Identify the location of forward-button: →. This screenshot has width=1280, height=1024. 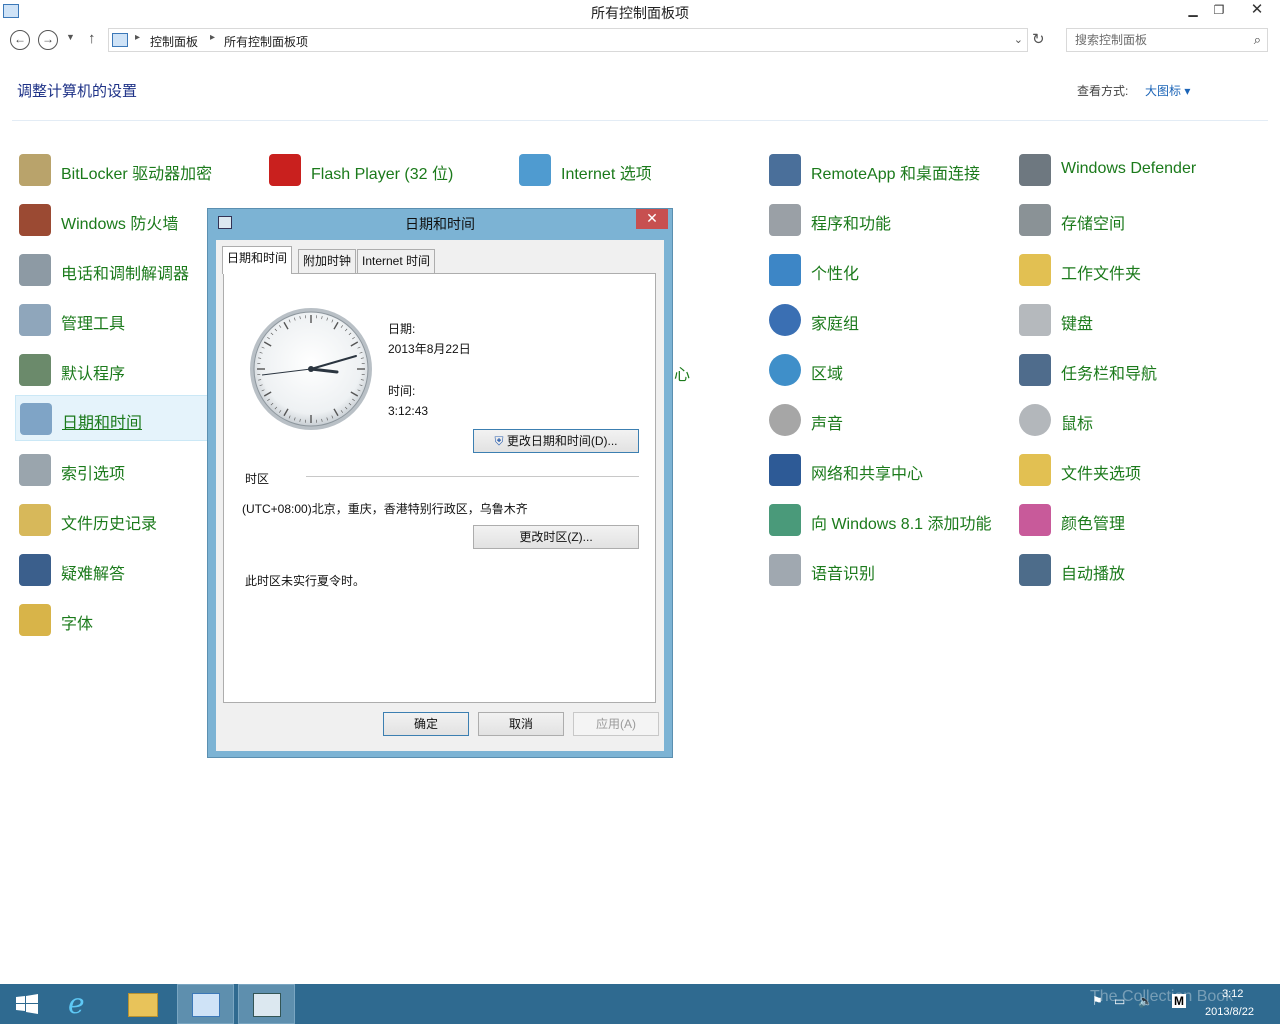
(48, 40).